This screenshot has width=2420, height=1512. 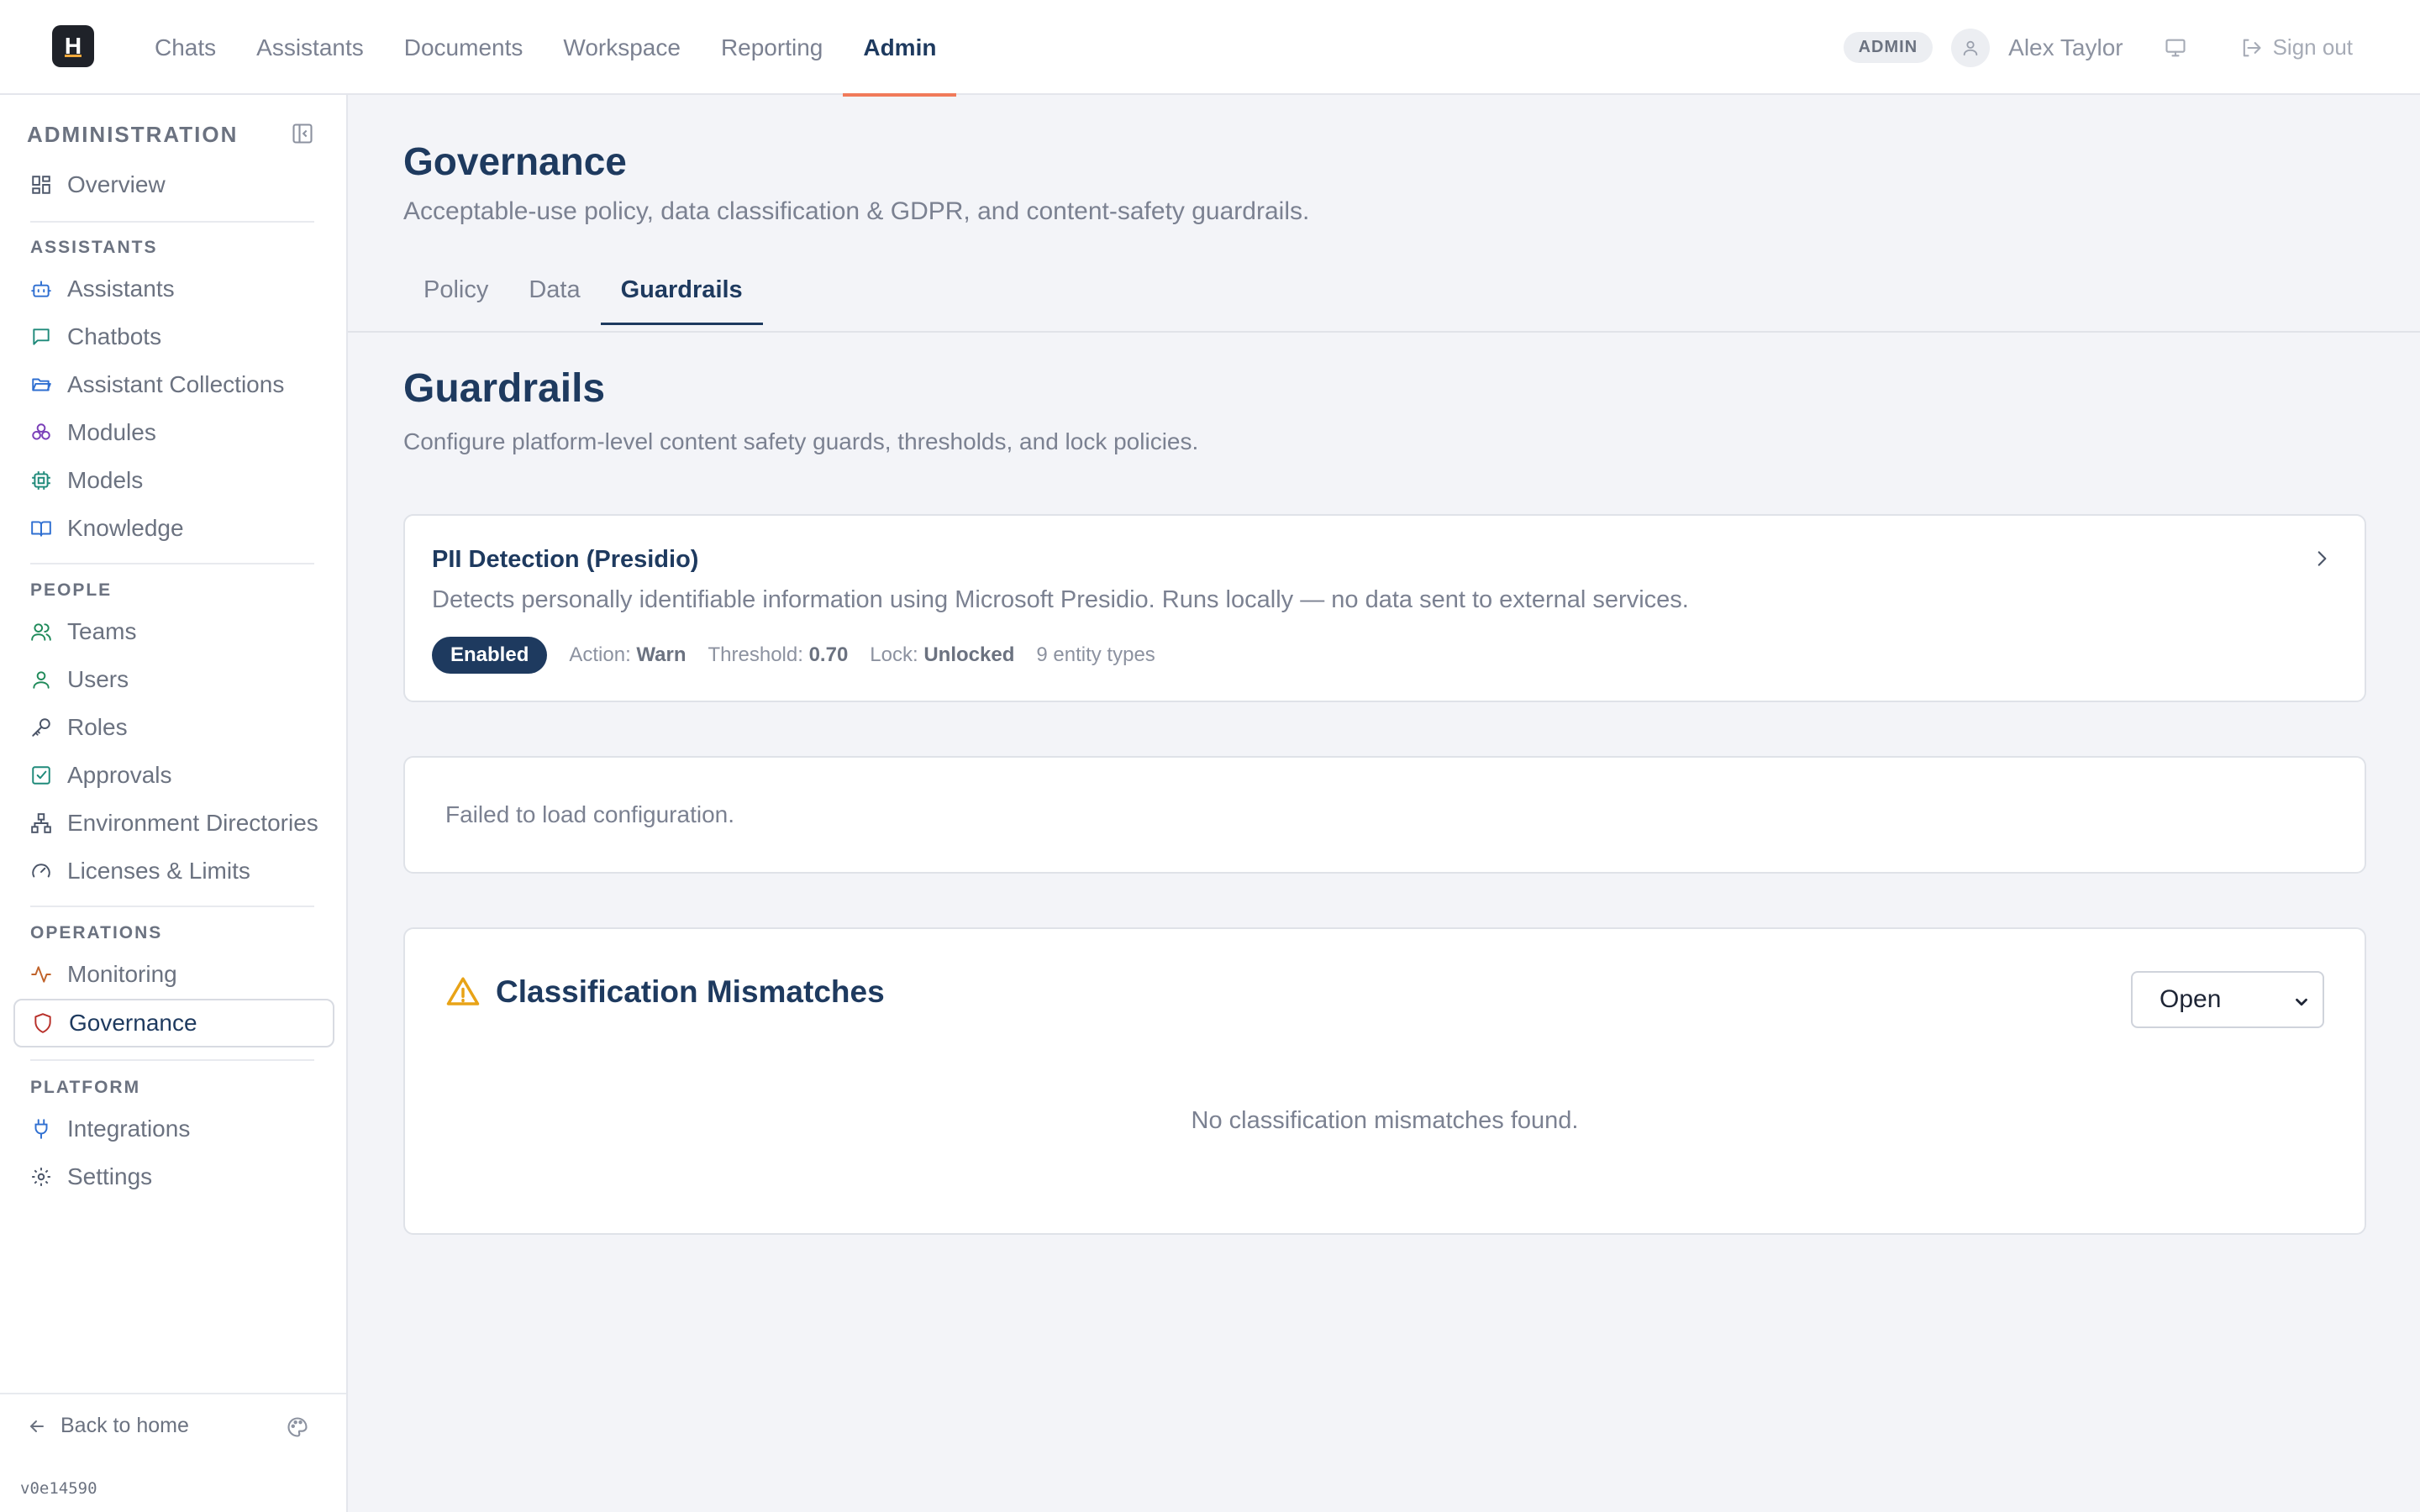 What do you see at coordinates (41, 185) in the screenshot?
I see `grid-icon` at bounding box center [41, 185].